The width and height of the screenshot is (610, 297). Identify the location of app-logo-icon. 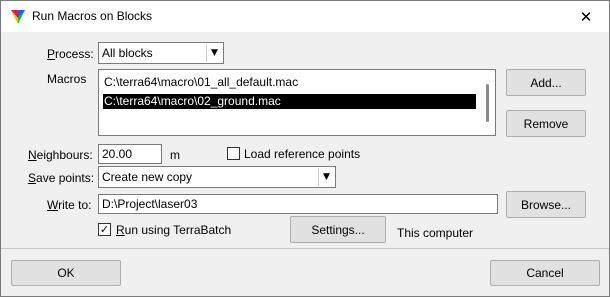
(18, 17).